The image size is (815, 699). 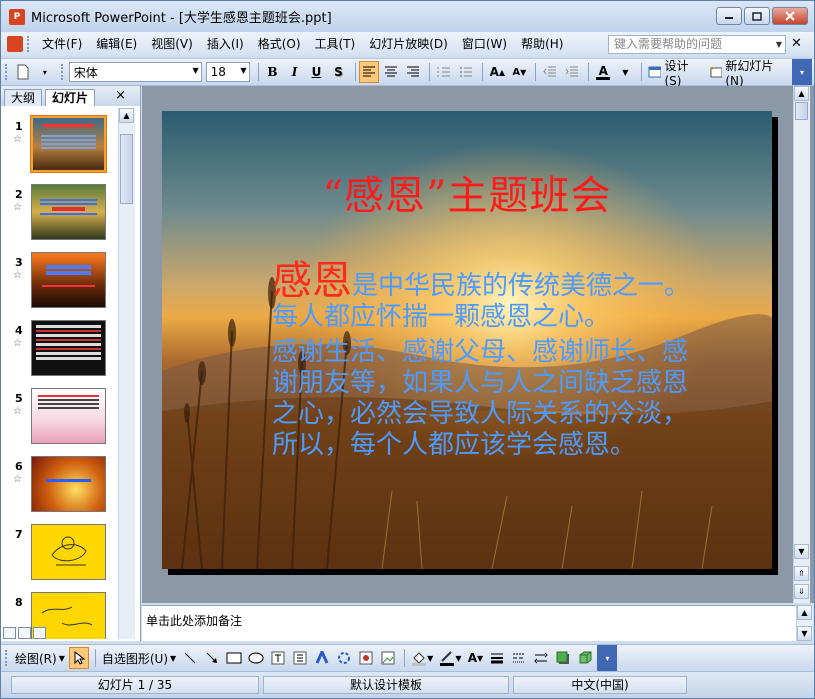 What do you see at coordinates (369, 72) in the screenshot?
I see `align-left-button` at bounding box center [369, 72].